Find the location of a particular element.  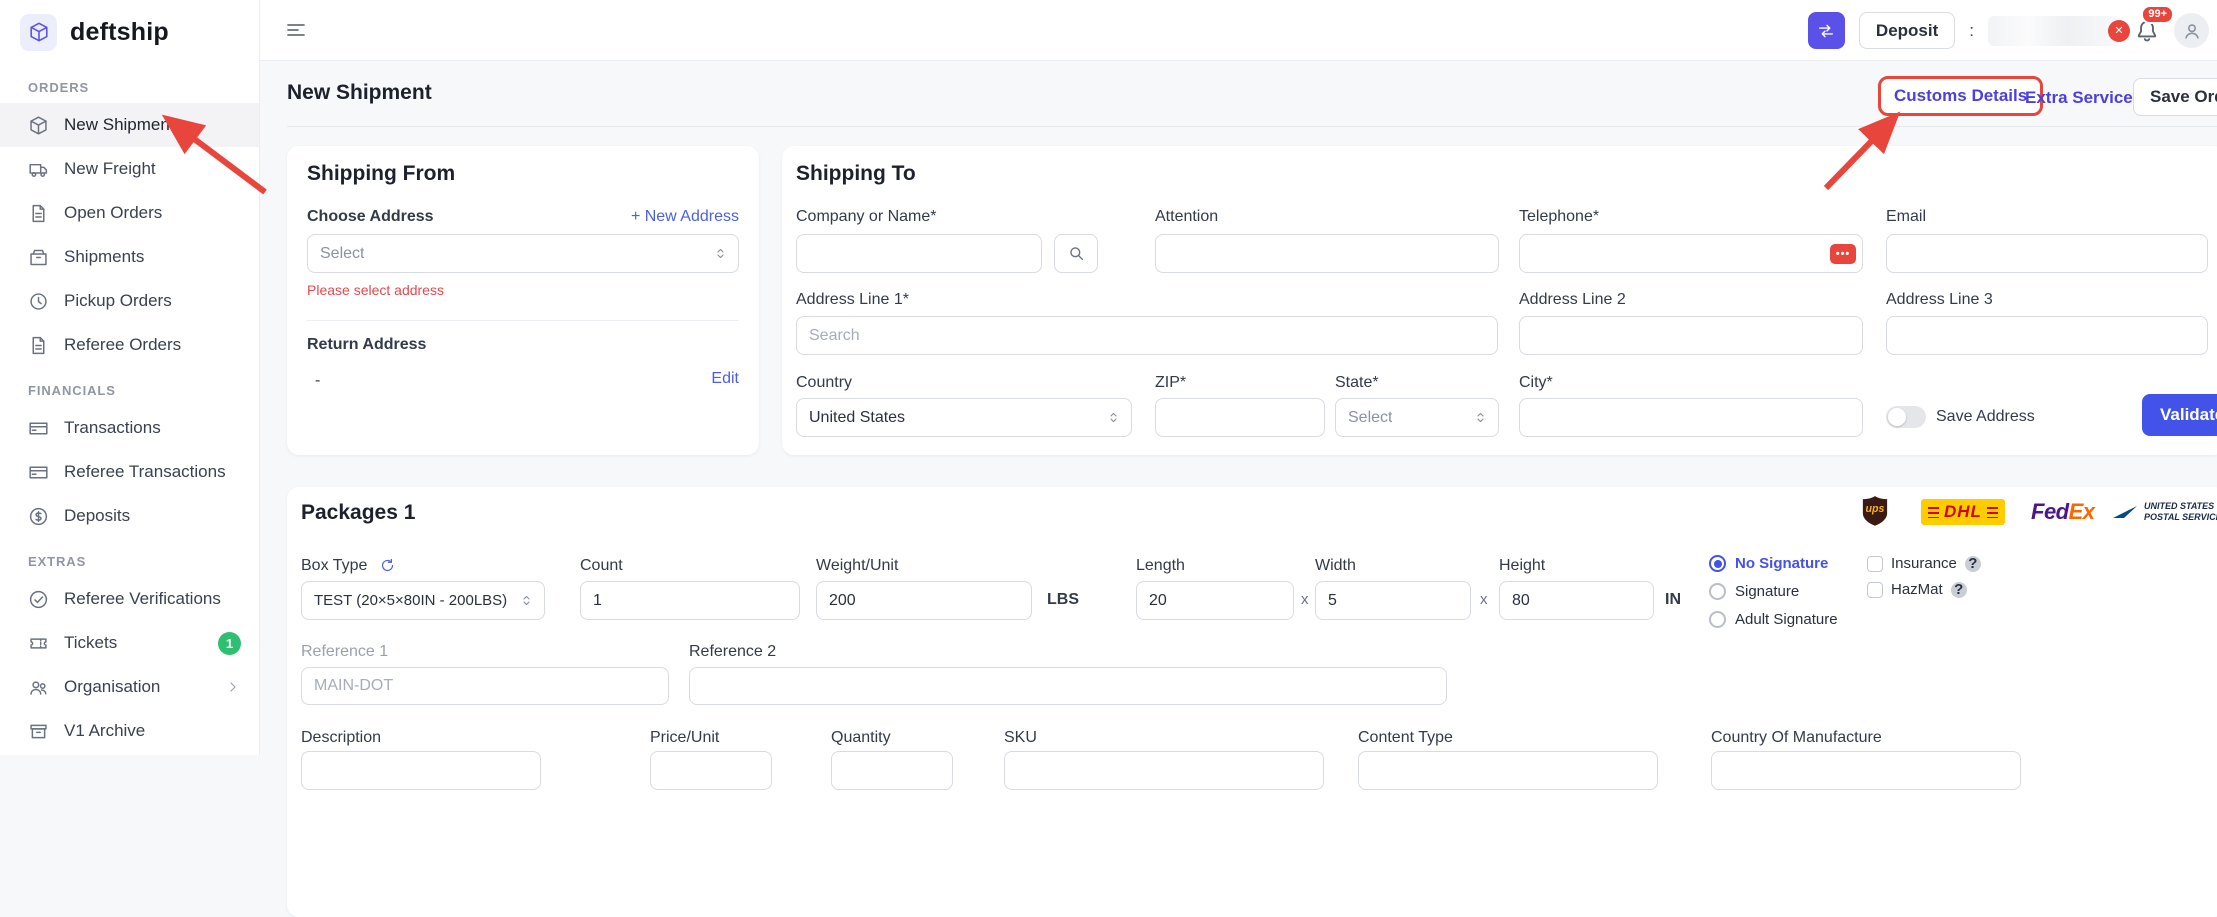

radio-signature: Signature is located at coordinates (1754, 591).